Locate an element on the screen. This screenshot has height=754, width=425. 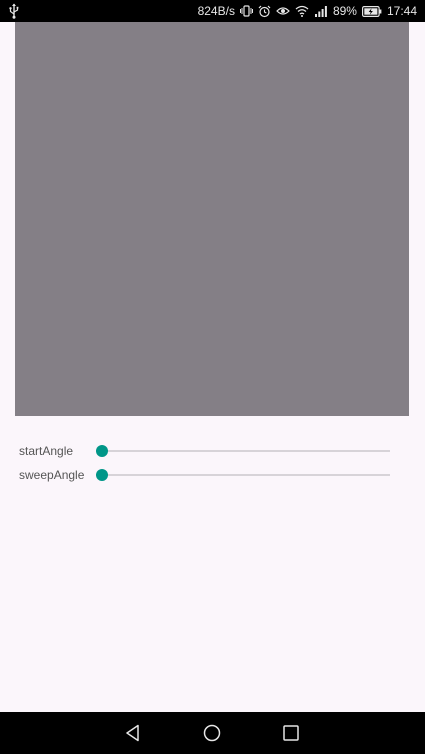
battery-charging-icon is located at coordinates (371, 11).